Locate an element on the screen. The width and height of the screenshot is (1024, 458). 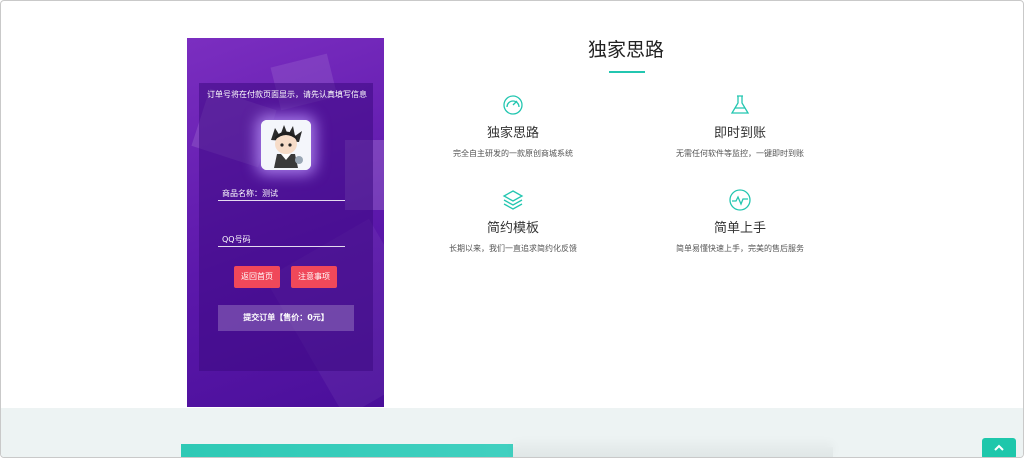
product-name-field: 商品名称：测试 is located at coordinates (281, 194).